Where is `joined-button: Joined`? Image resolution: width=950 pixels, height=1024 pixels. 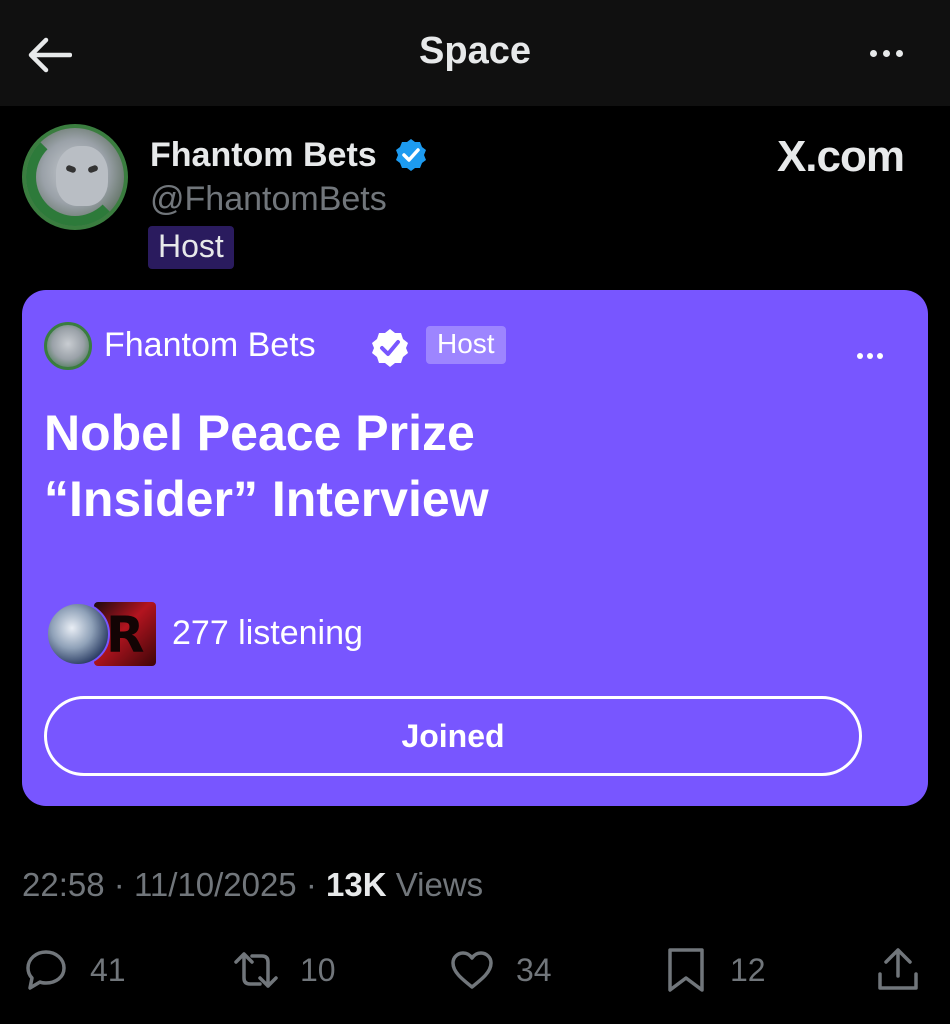 joined-button: Joined is located at coordinates (453, 736).